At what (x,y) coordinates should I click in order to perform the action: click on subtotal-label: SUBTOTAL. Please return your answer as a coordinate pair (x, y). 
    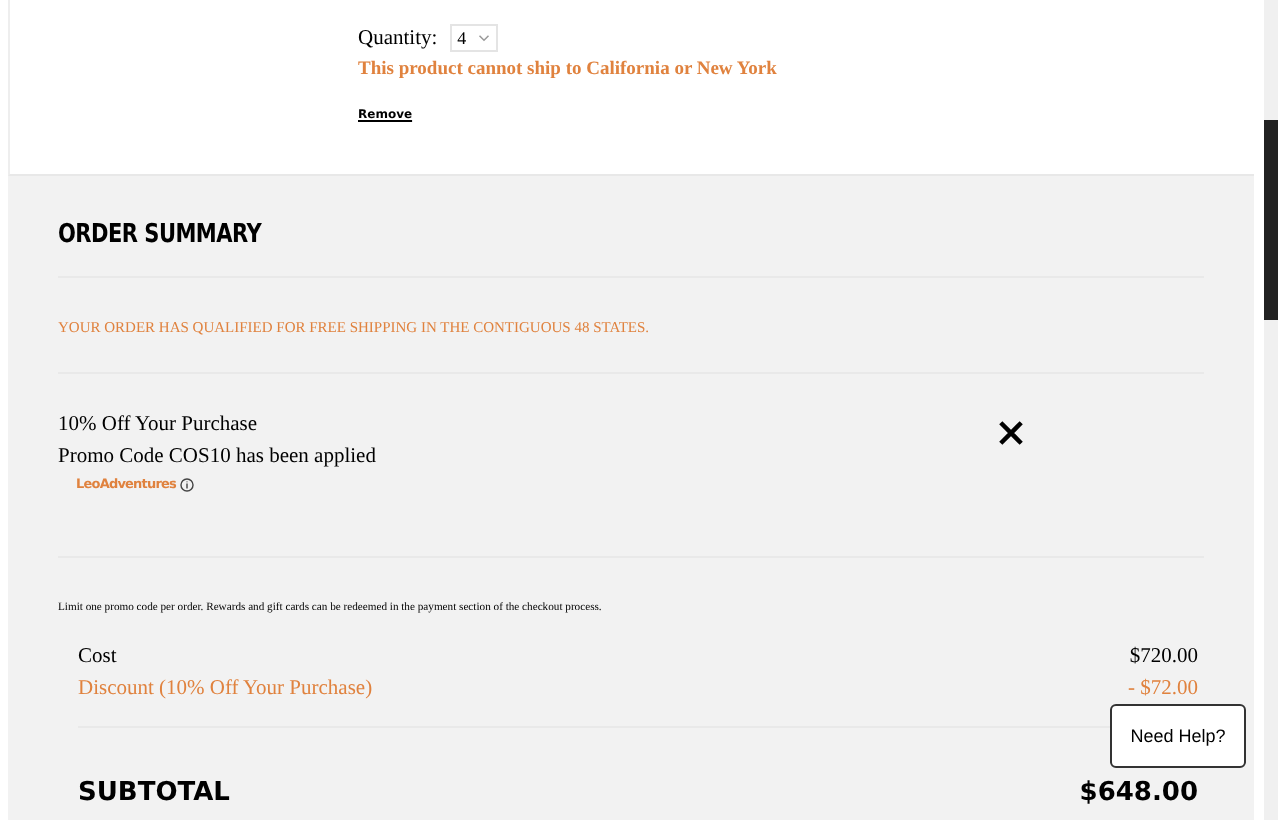
    Looking at the image, I should click on (154, 794).